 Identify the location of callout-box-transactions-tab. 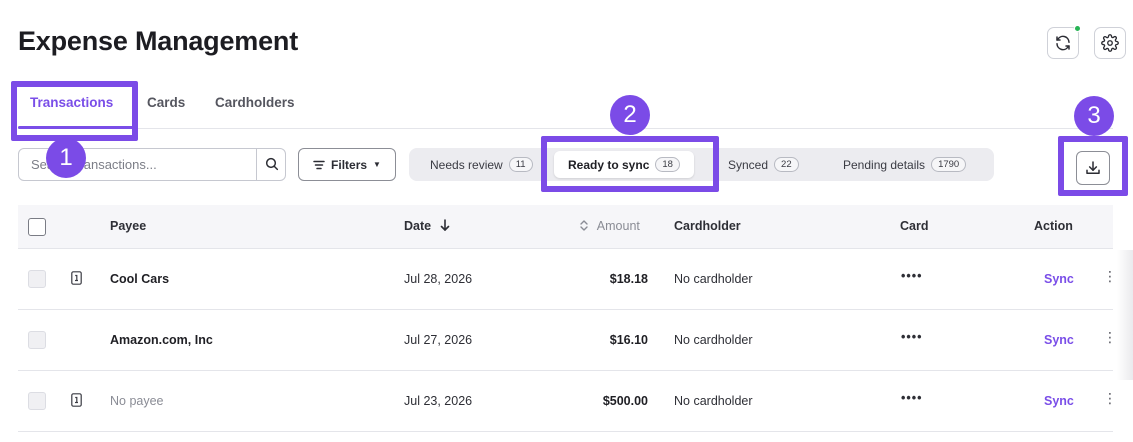
(74, 111).